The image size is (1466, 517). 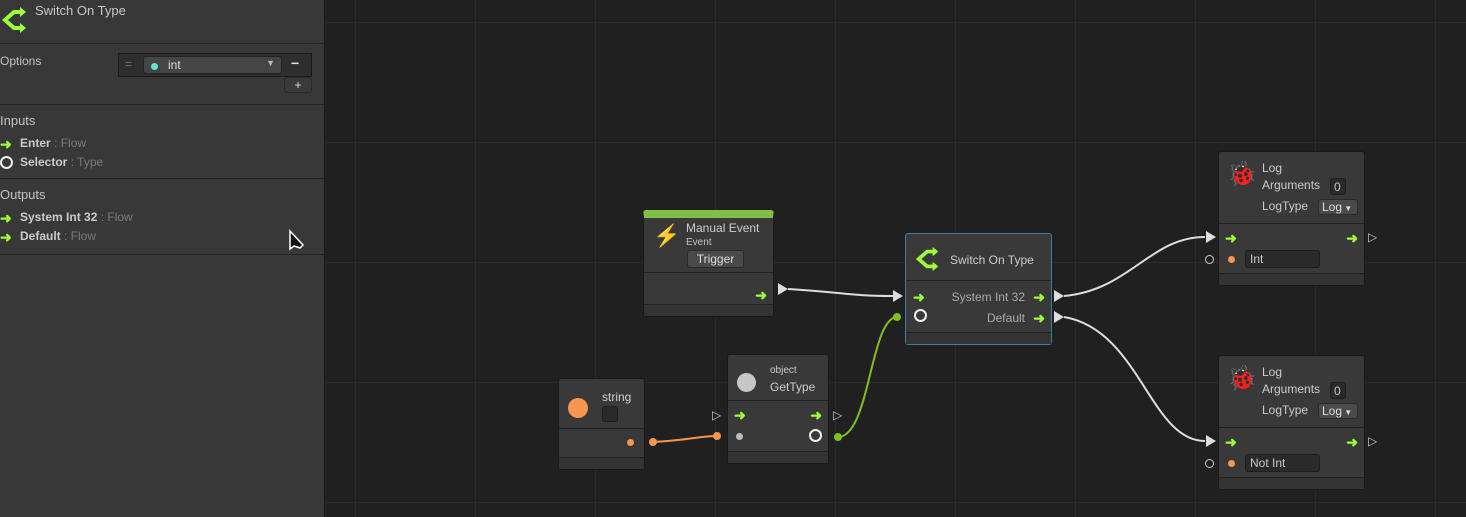 I want to click on switch-icon, so click(x=927, y=259).